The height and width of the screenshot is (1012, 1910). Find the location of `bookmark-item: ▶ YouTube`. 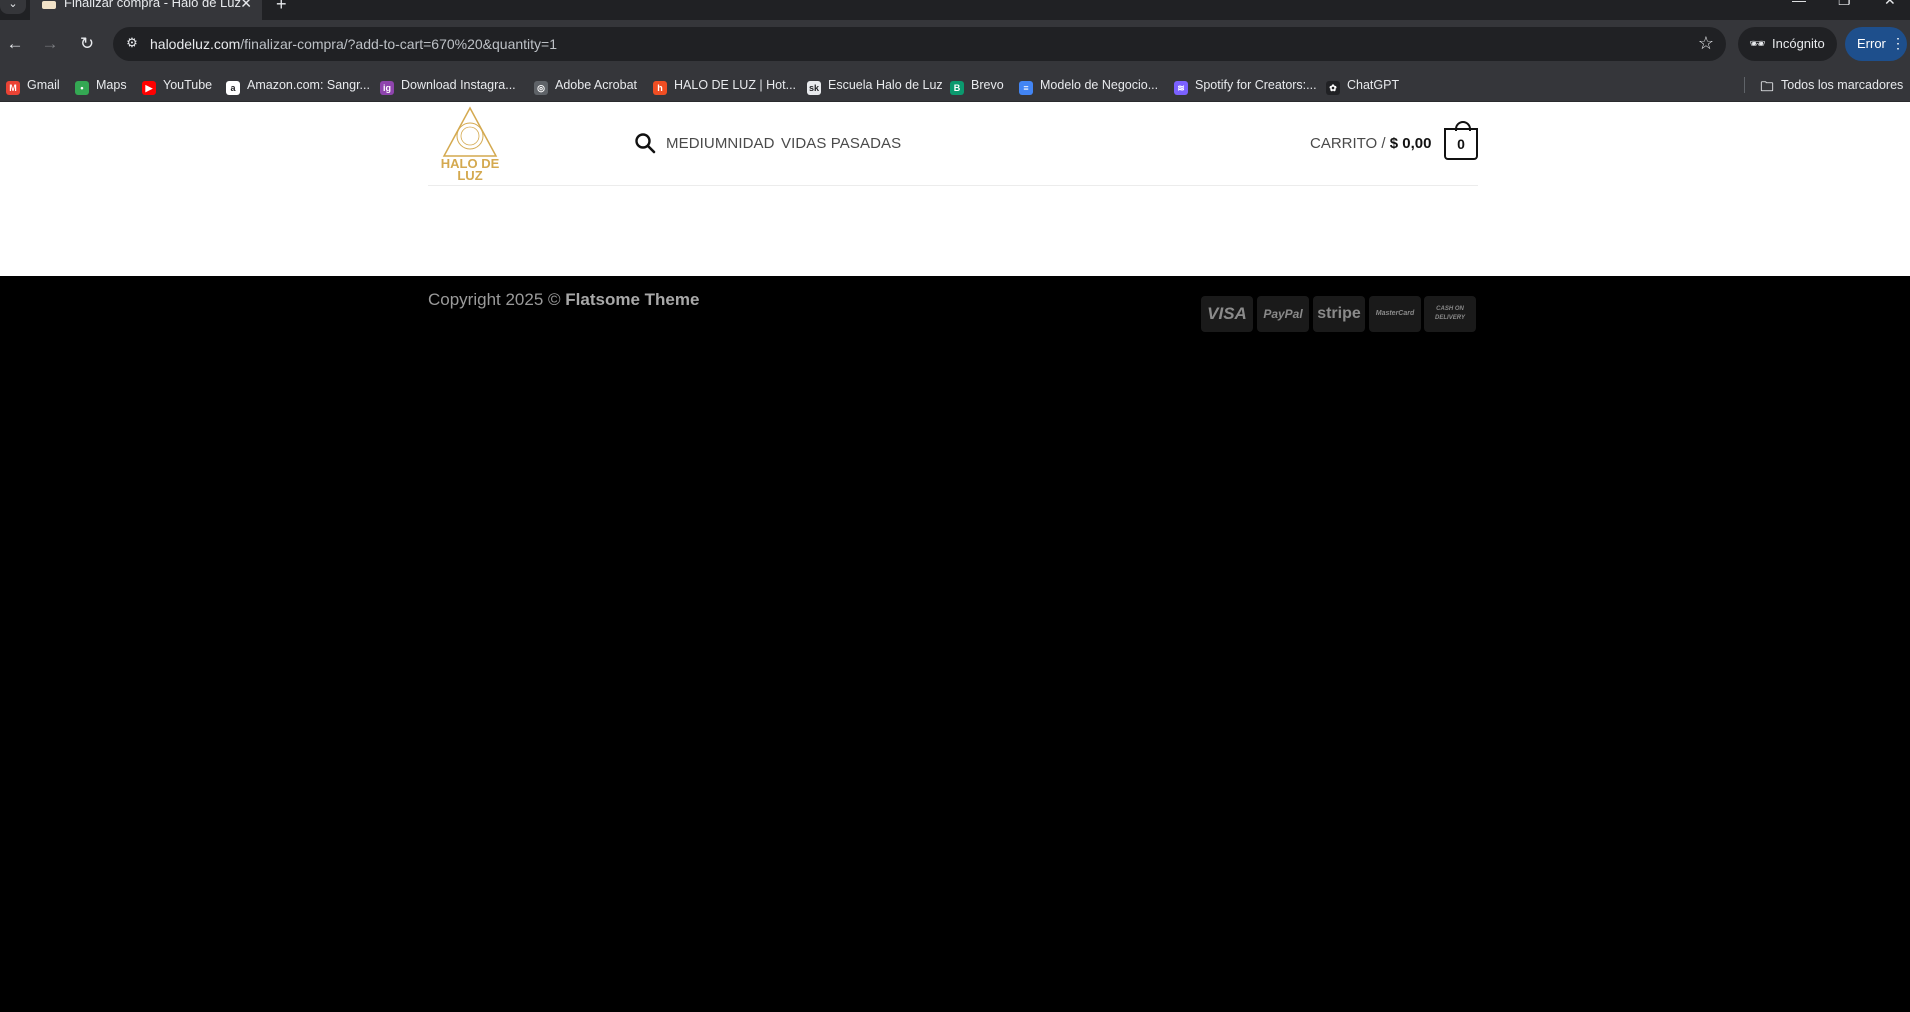

bookmark-item: ▶ YouTube is located at coordinates (177, 85).